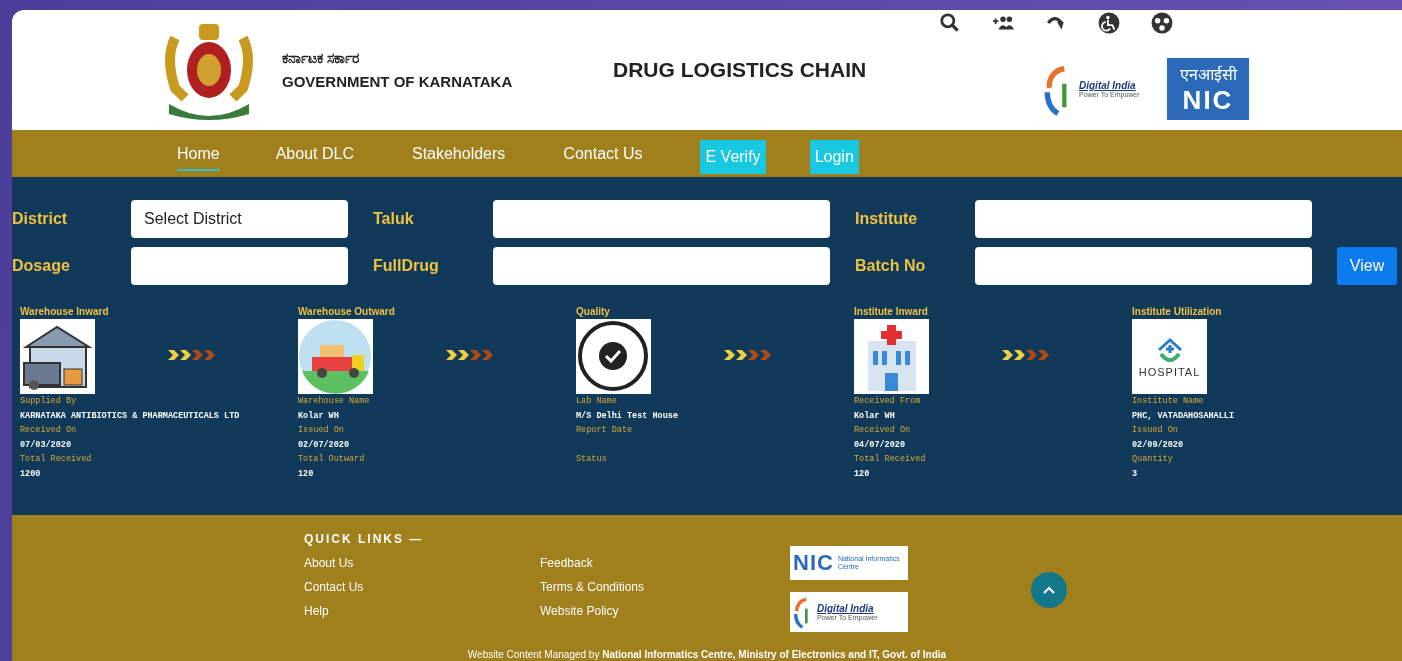 The width and height of the screenshot is (1402, 661). Describe the element at coordinates (49, 401) in the screenshot. I see `field-label: Supplied By` at that location.